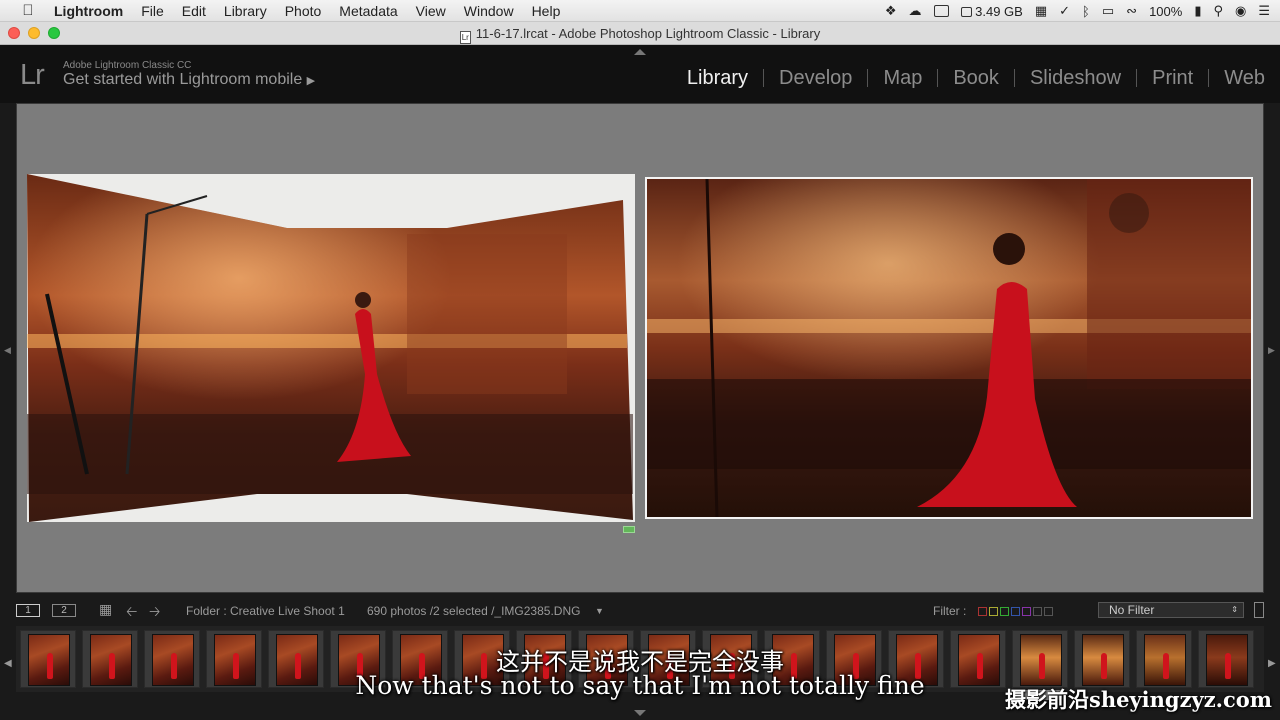 This screenshot has width=1280, height=720. What do you see at coordinates (7, 350) in the screenshot?
I see `left-panel-toggle-icon: ◀` at bounding box center [7, 350].